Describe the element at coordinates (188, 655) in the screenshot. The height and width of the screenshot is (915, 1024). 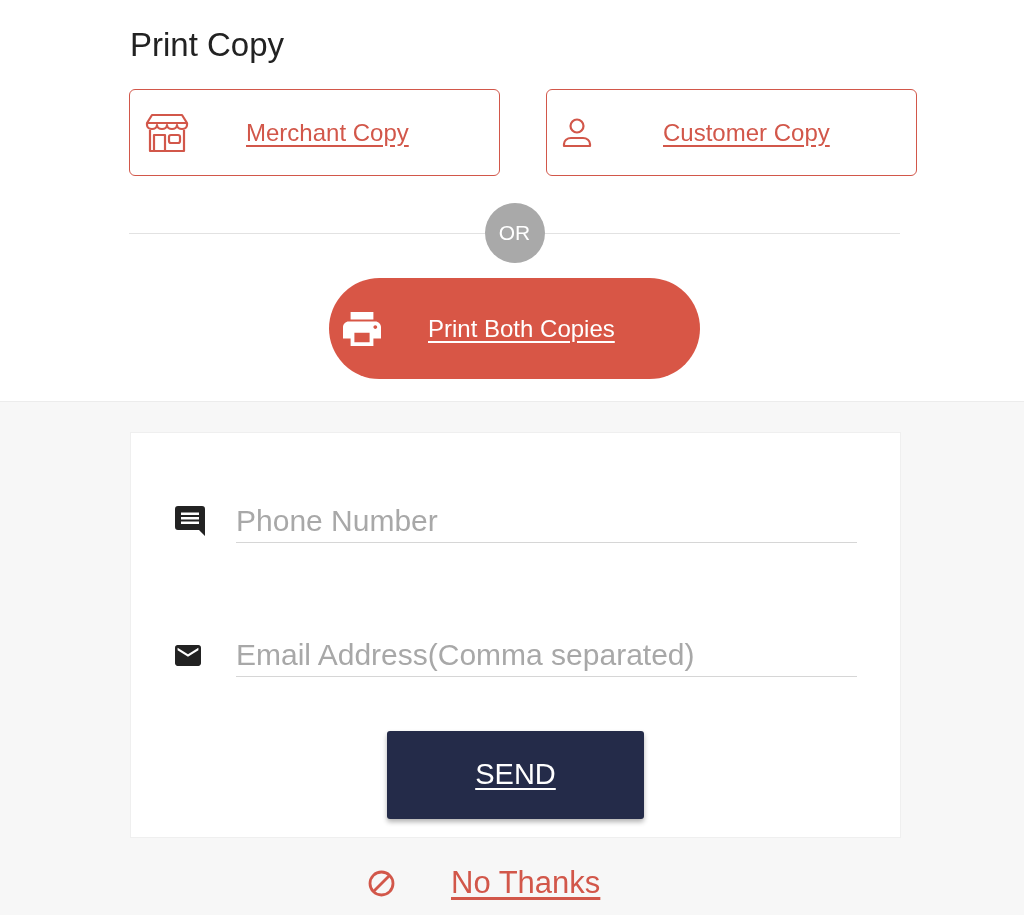
I see `mail-icon` at that location.